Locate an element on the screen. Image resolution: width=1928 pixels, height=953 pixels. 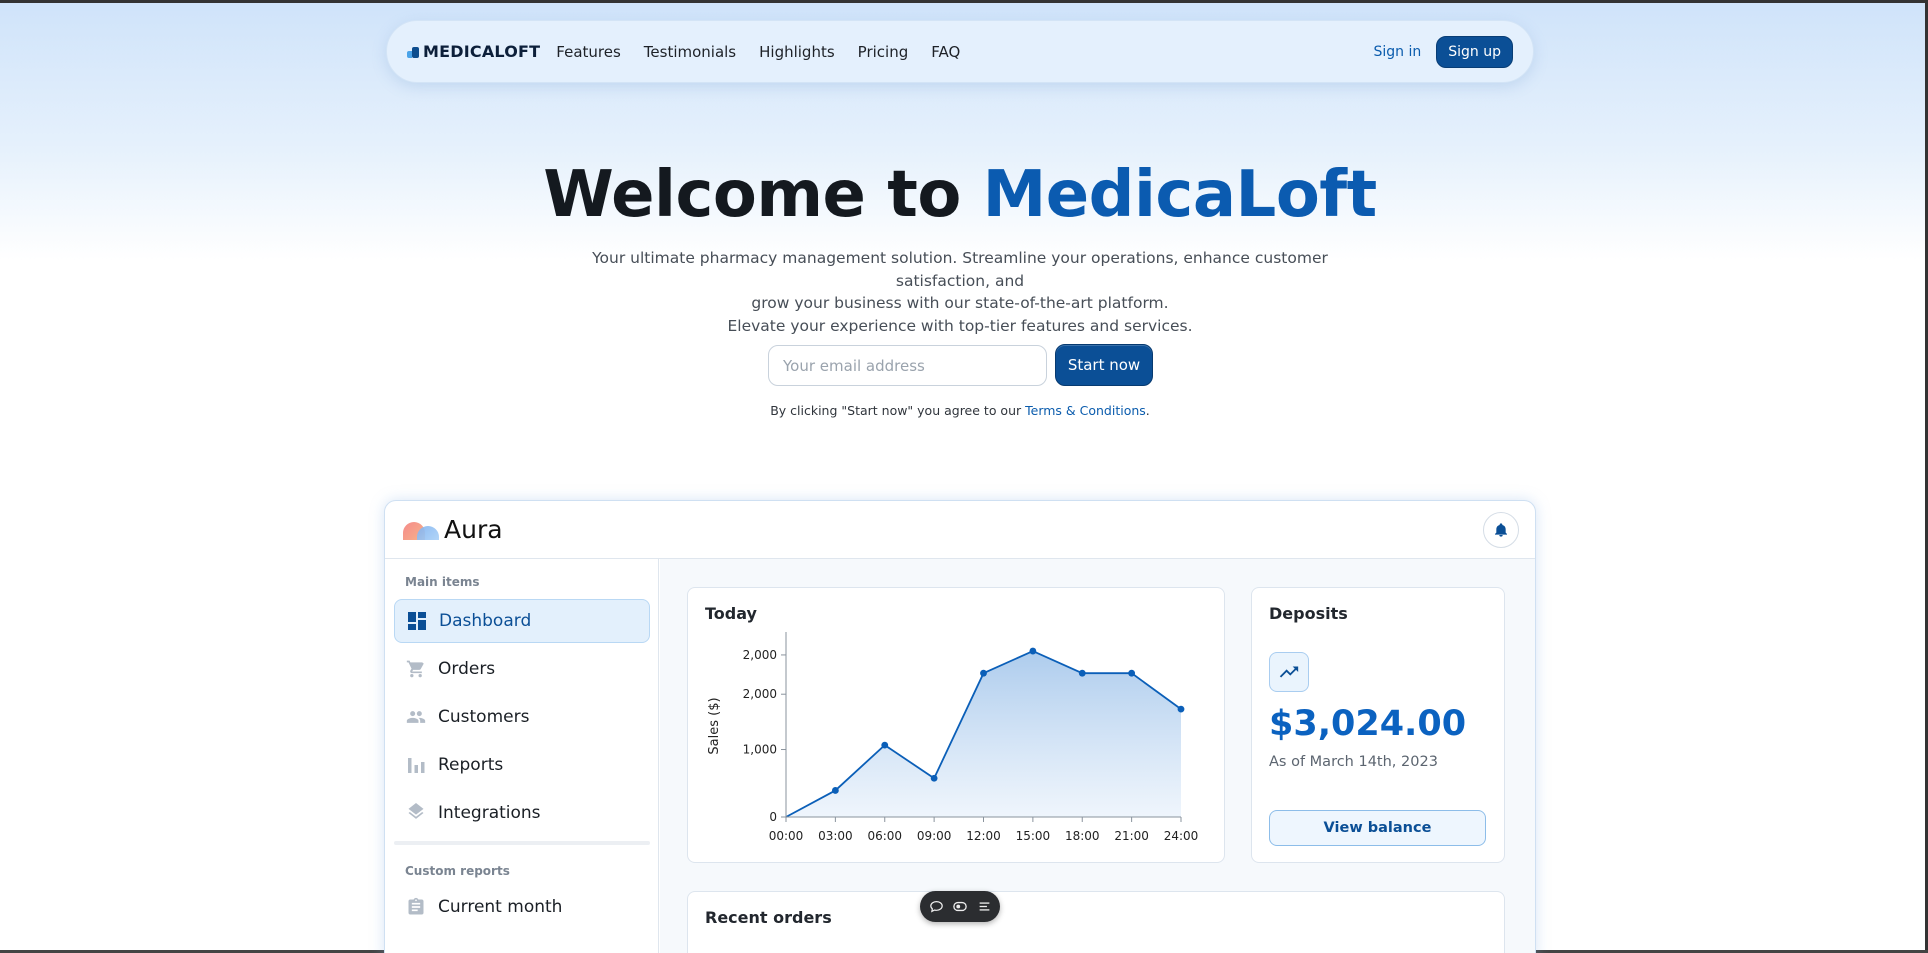
comment-icon is located at coordinates (936, 907).